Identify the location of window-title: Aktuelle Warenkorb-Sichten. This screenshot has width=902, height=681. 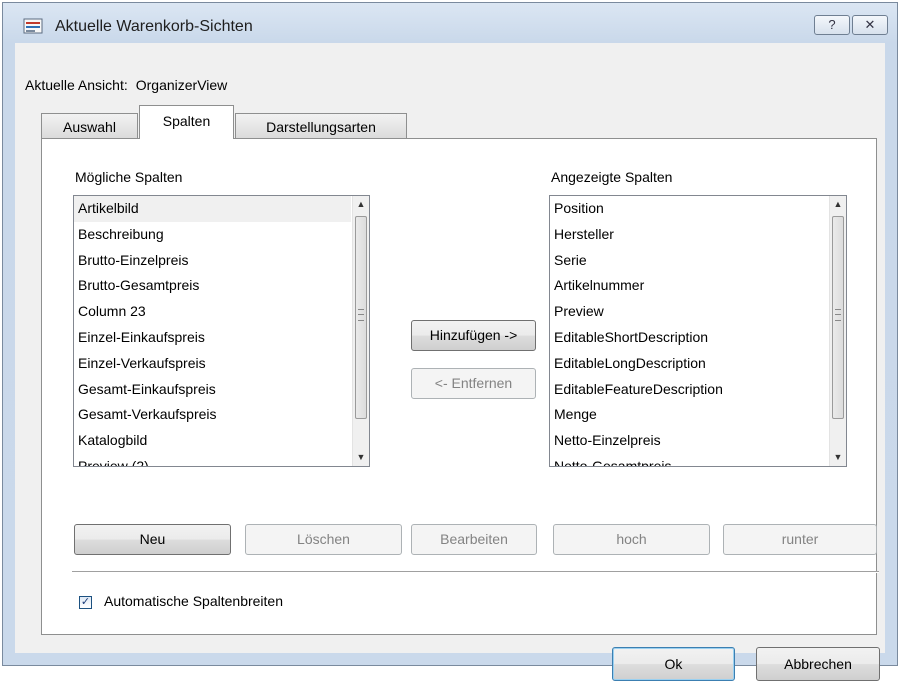
(154, 26).